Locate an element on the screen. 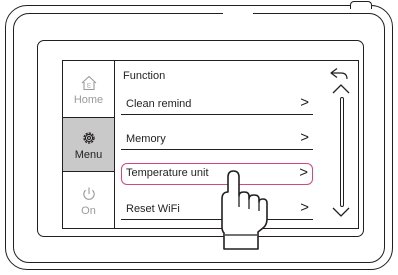 This screenshot has width=398, height=275. sidebar-item-label: Menu is located at coordinates (88, 154).